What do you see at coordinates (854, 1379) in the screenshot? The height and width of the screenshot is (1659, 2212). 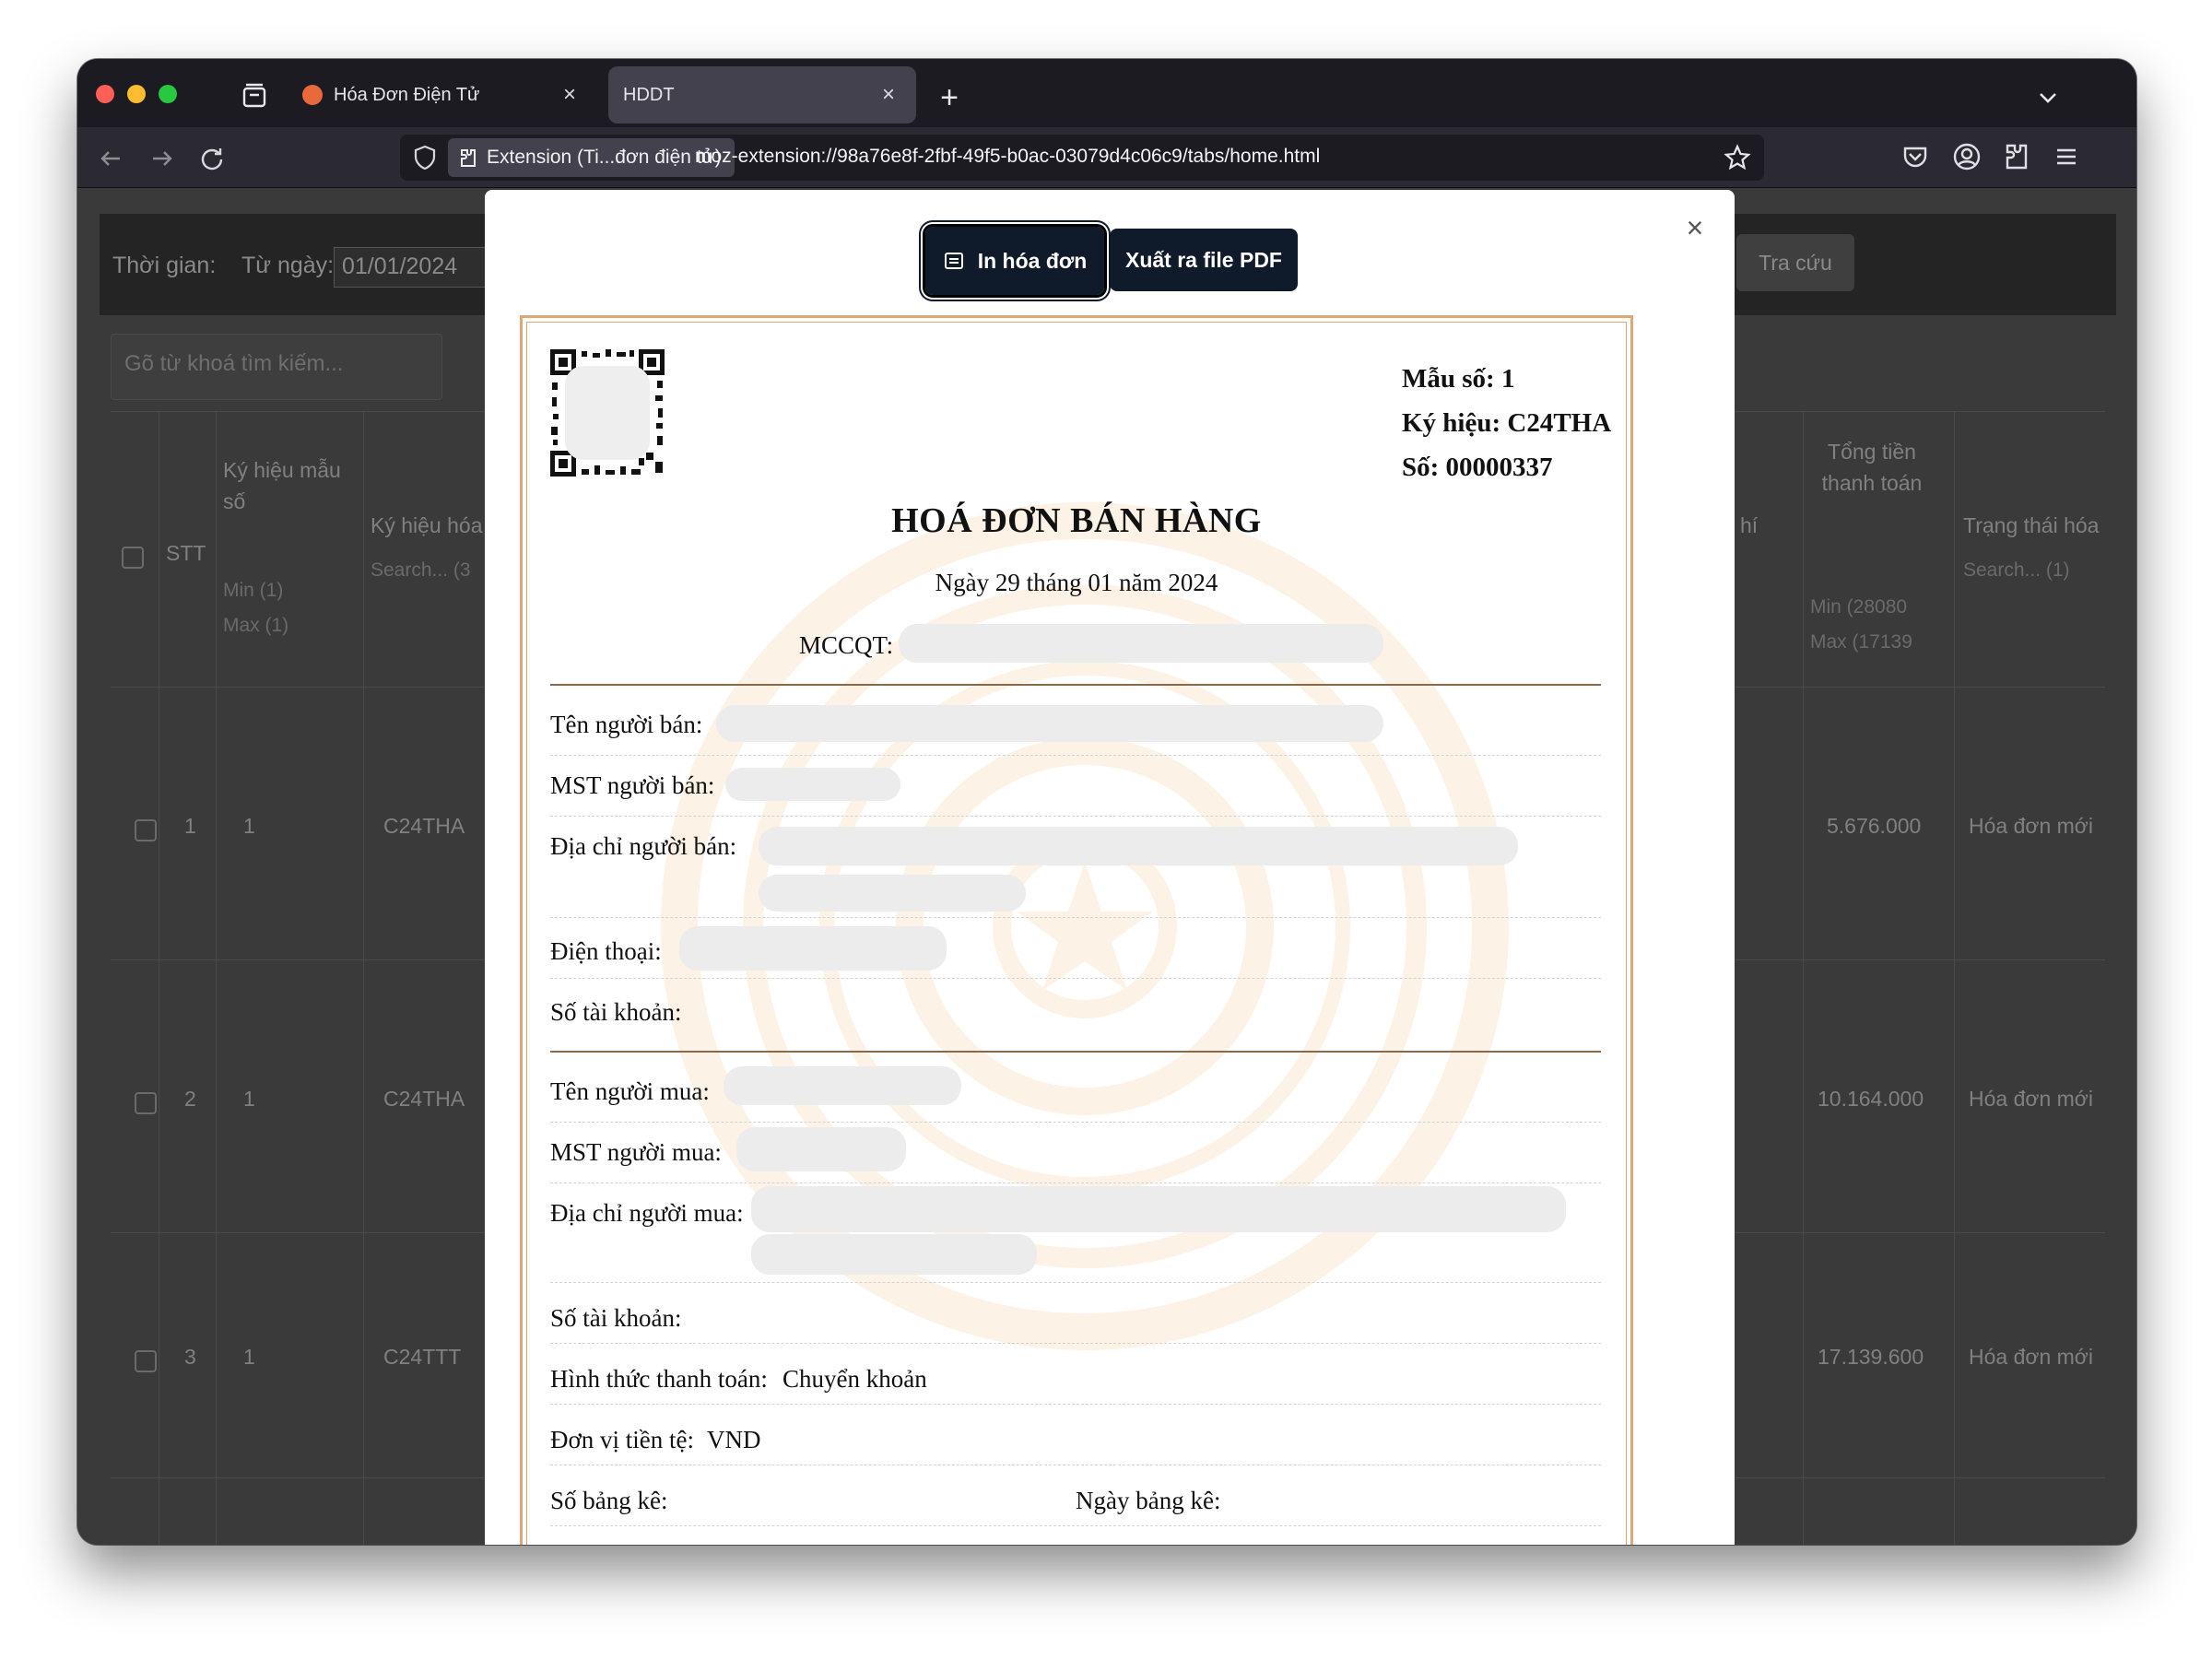 I see `payment-method-value: Chuyển khoản` at bounding box center [854, 1379].